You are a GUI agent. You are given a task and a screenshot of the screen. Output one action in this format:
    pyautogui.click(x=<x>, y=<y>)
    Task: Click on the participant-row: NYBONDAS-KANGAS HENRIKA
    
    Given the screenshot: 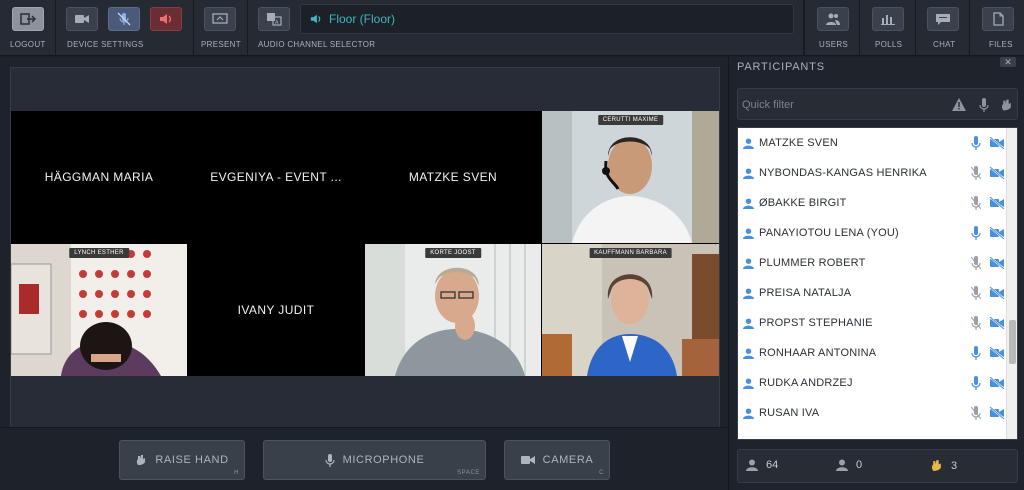 What is the action you would take?
    pyautogui.click(x=877, y=173)
    